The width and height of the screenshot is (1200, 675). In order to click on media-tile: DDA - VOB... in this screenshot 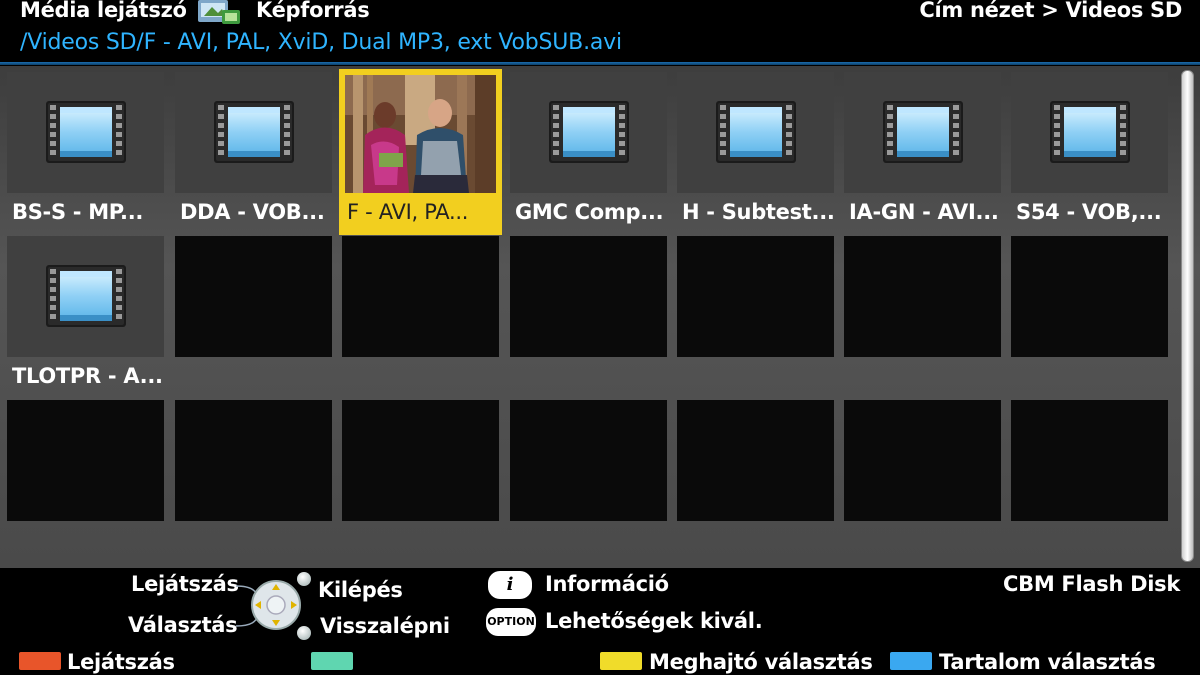, I will do `click(253, 148)`.